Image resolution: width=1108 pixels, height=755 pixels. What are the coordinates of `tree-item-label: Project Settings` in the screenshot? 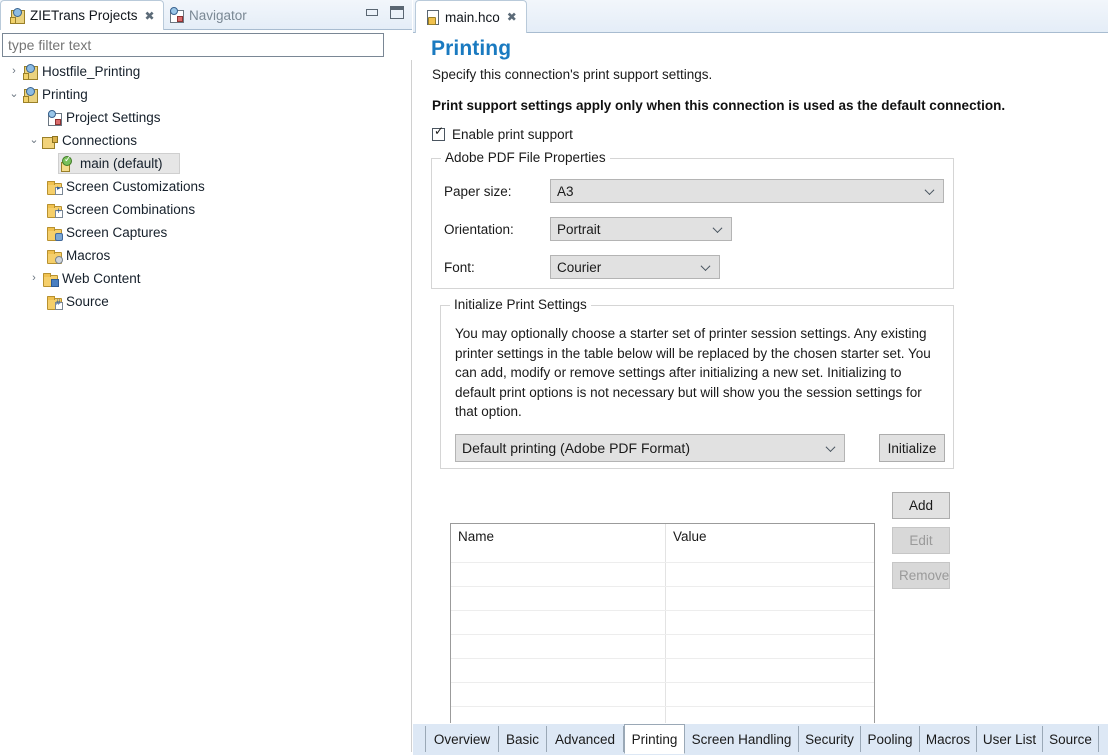 It's located at (113, 117).